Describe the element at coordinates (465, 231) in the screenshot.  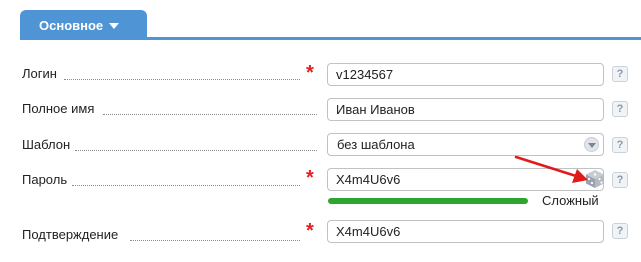
I see `confirm-input` at that location.